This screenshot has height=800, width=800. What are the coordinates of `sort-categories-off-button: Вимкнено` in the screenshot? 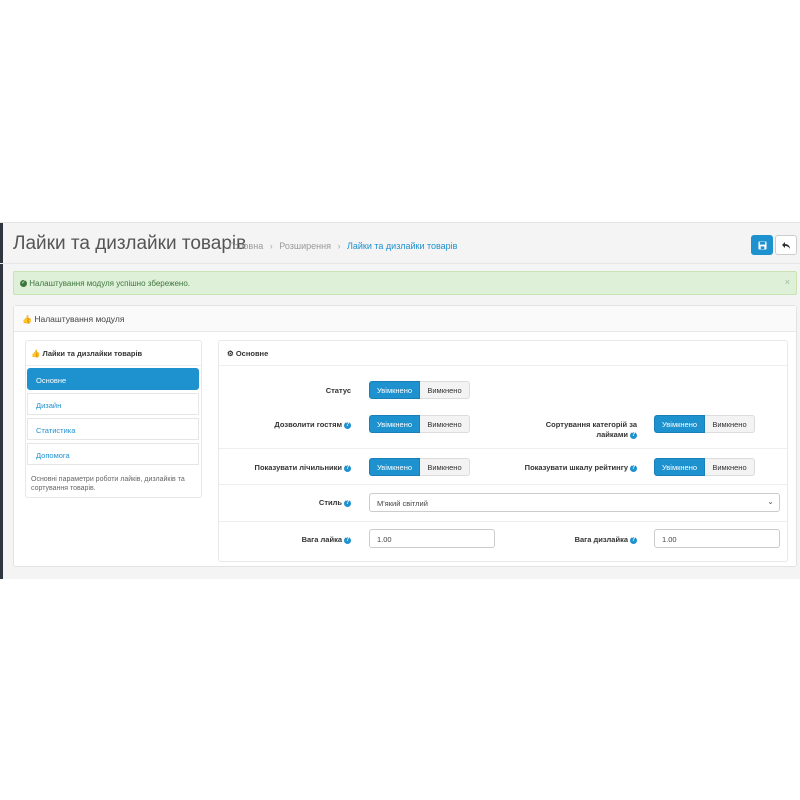 It's located at (730, 424).